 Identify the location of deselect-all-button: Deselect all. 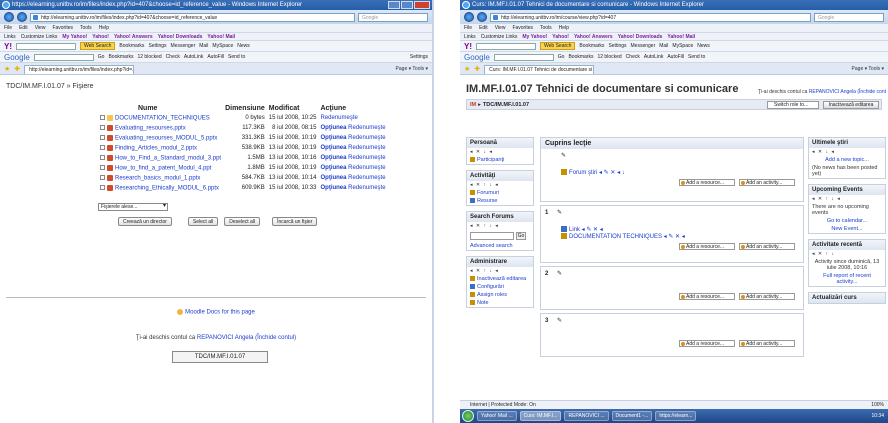
(242, 221).